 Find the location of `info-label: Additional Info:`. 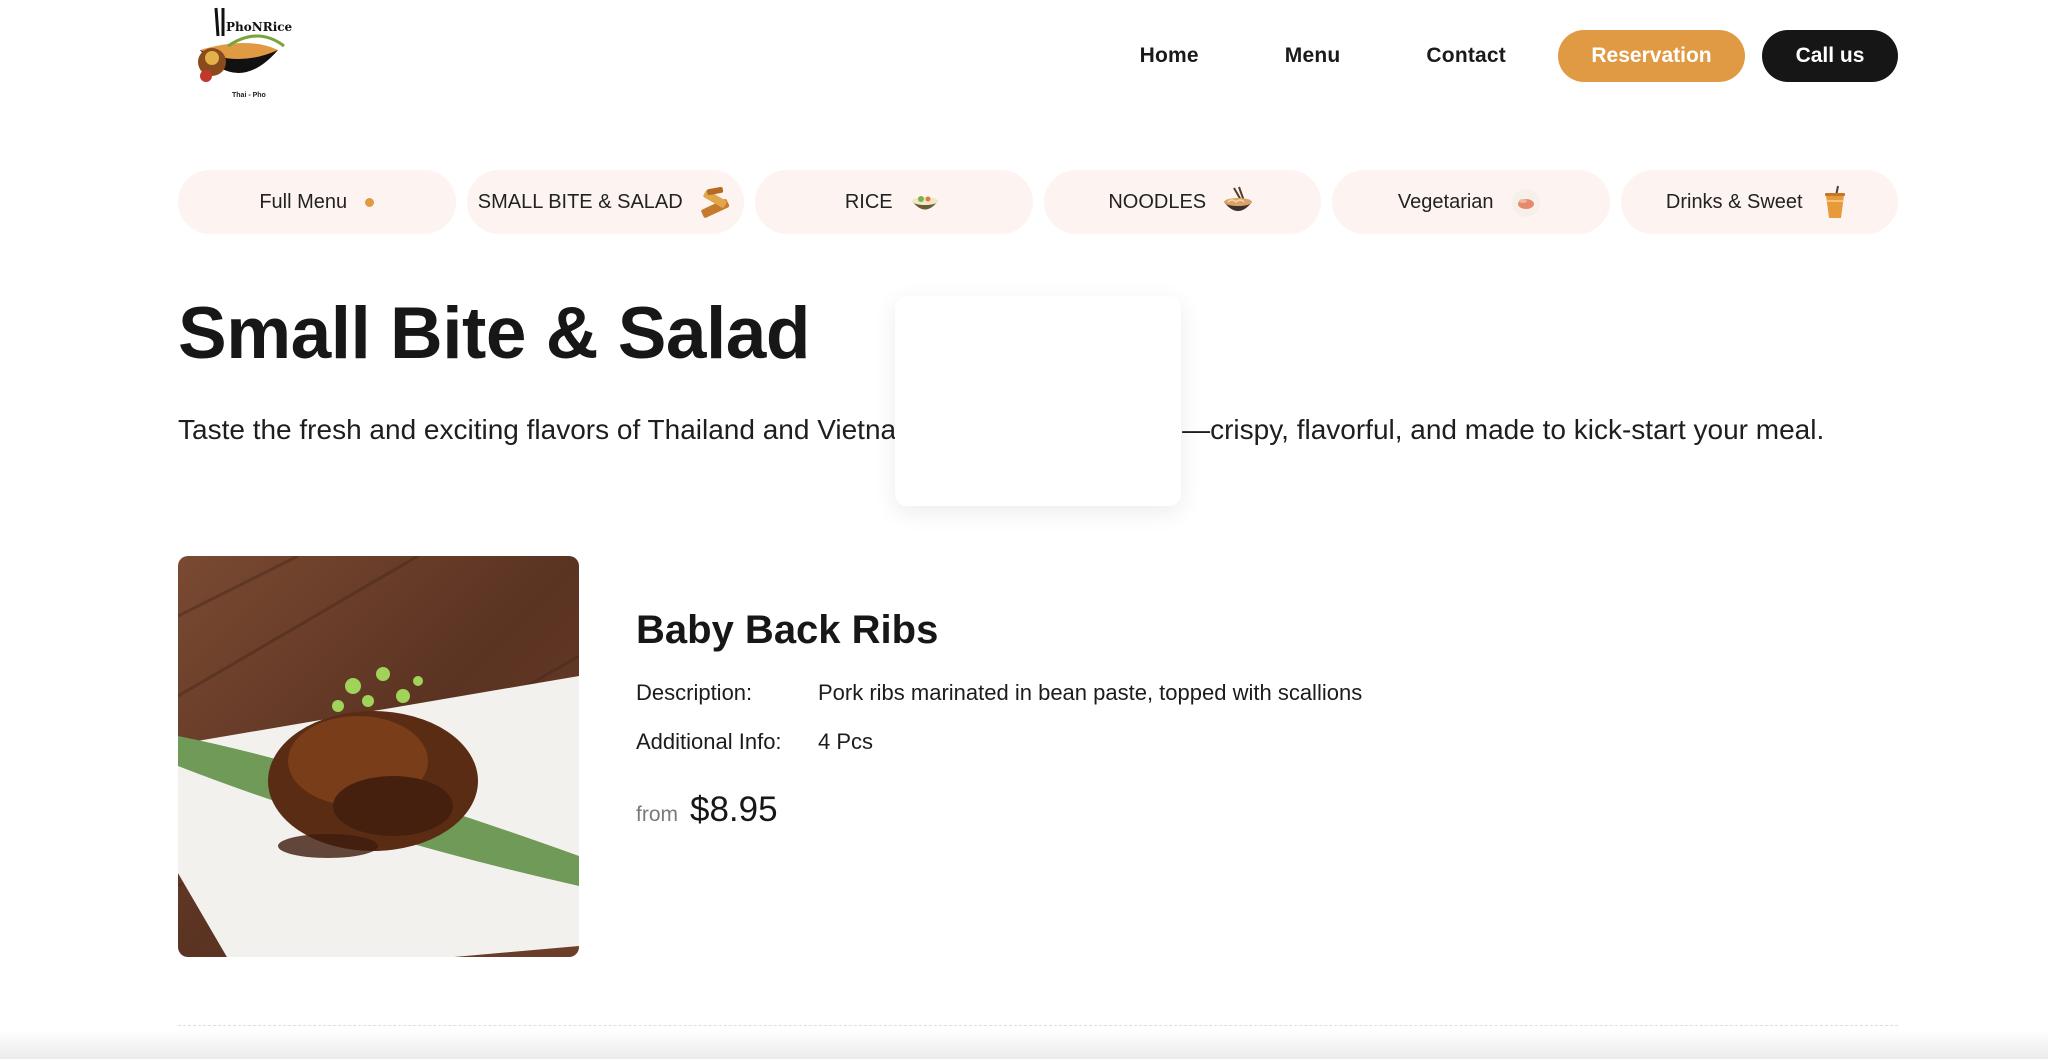

info-label: Additional Info: is located at coordinates (709, 741).